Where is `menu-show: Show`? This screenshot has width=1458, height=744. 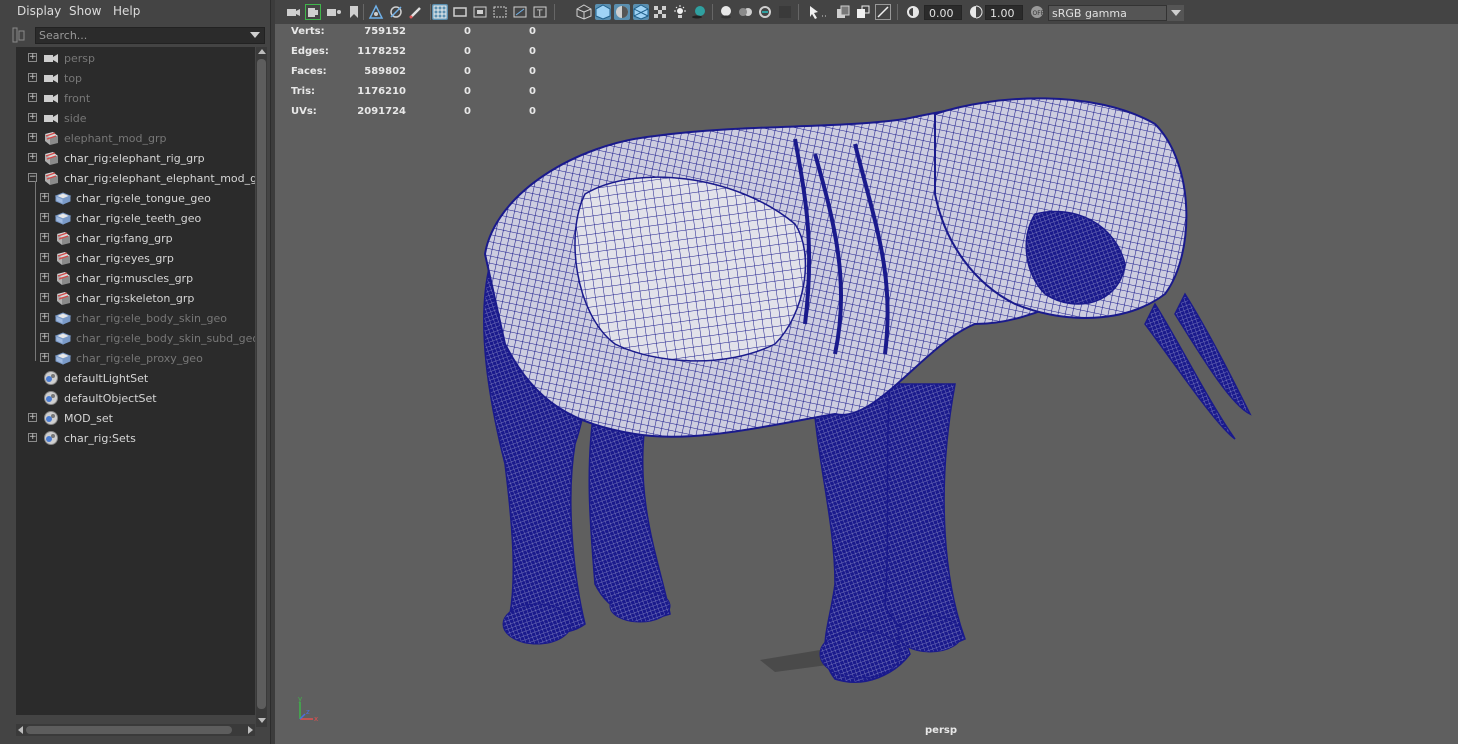 menu-show: Show is located at coordinates (85, 11).